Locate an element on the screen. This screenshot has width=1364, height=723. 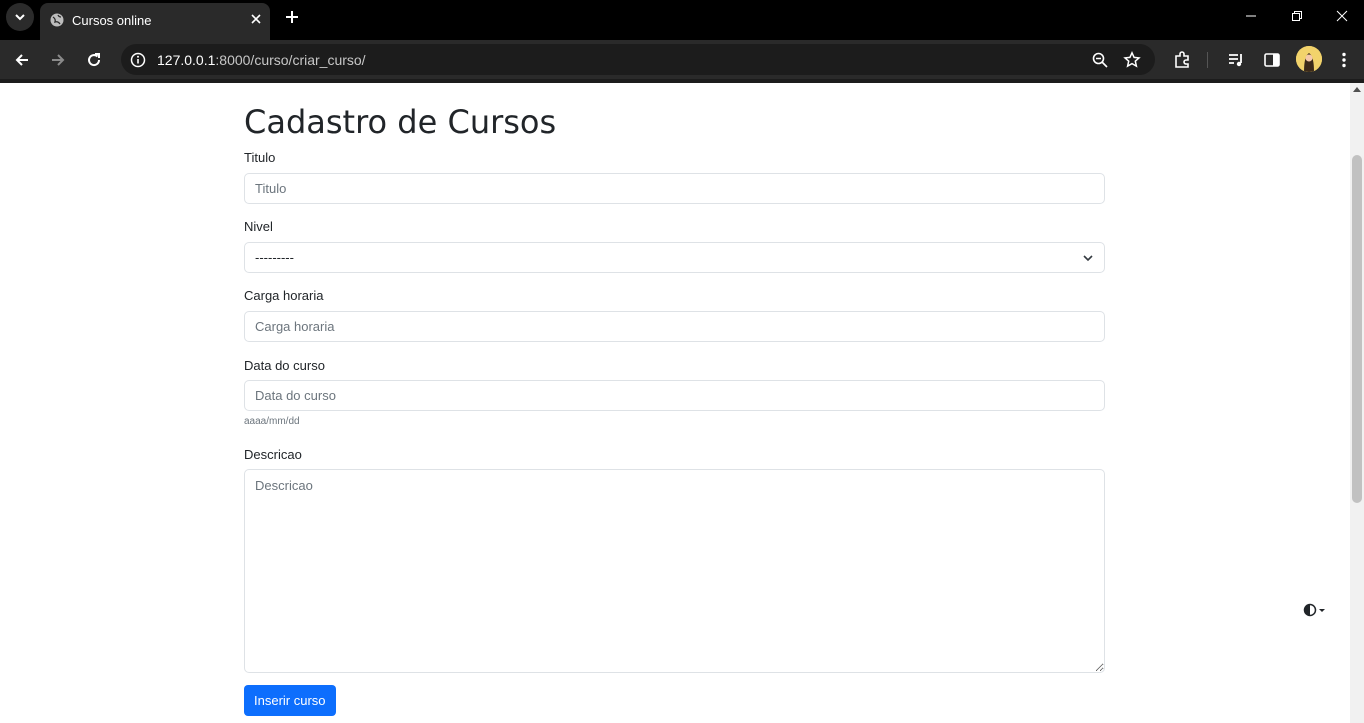
url-host: 127.0.0.1 is located at coordinates (186, 60).